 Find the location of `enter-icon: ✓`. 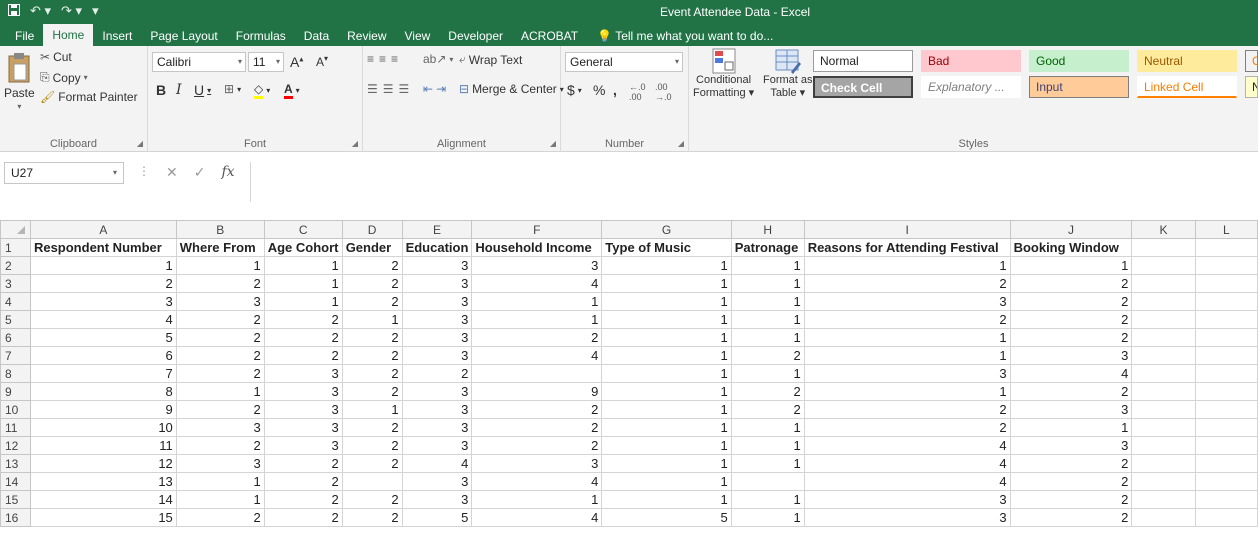

enter-icon: ✓ is located at coordinates (200, 172).